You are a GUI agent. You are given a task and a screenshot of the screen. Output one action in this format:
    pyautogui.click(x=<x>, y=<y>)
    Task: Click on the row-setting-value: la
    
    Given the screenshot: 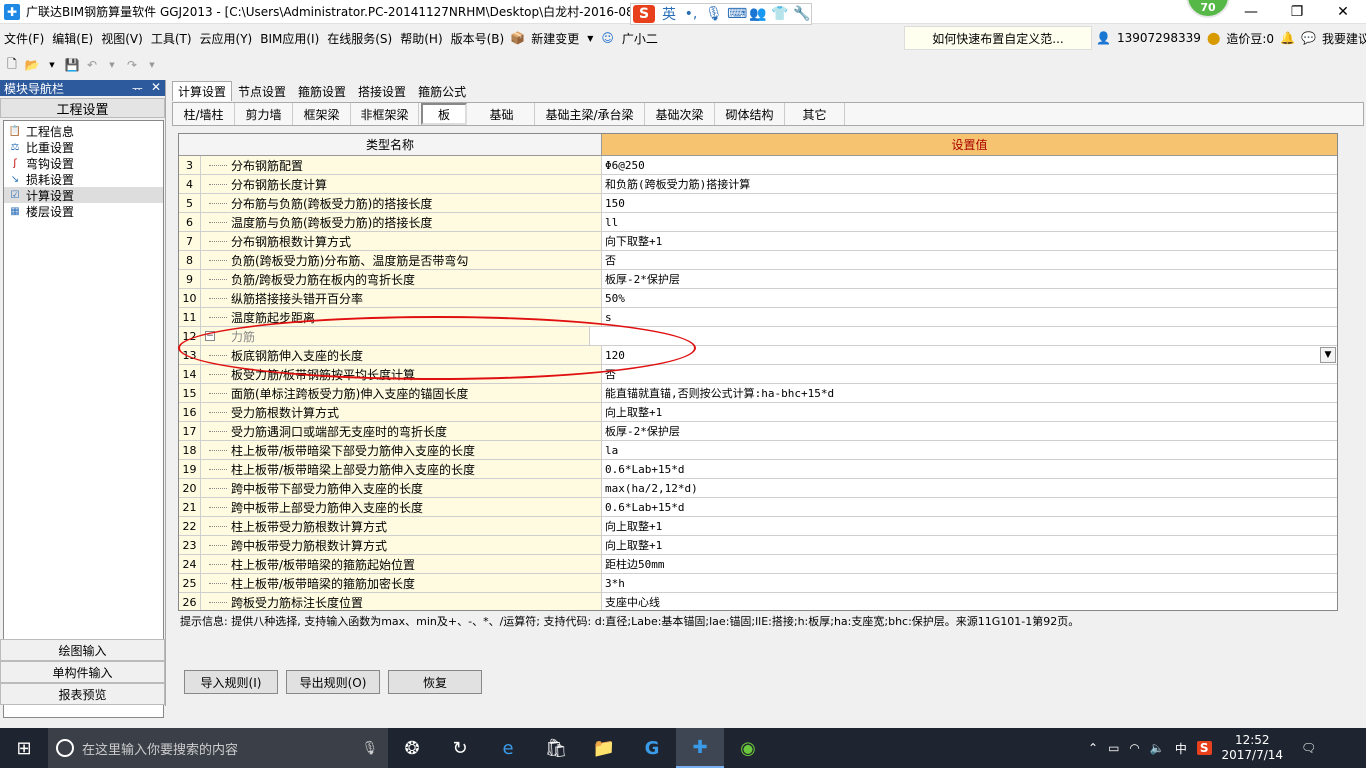 What is the action you would take?
    pyautogui.click(x=969, y=450)
    